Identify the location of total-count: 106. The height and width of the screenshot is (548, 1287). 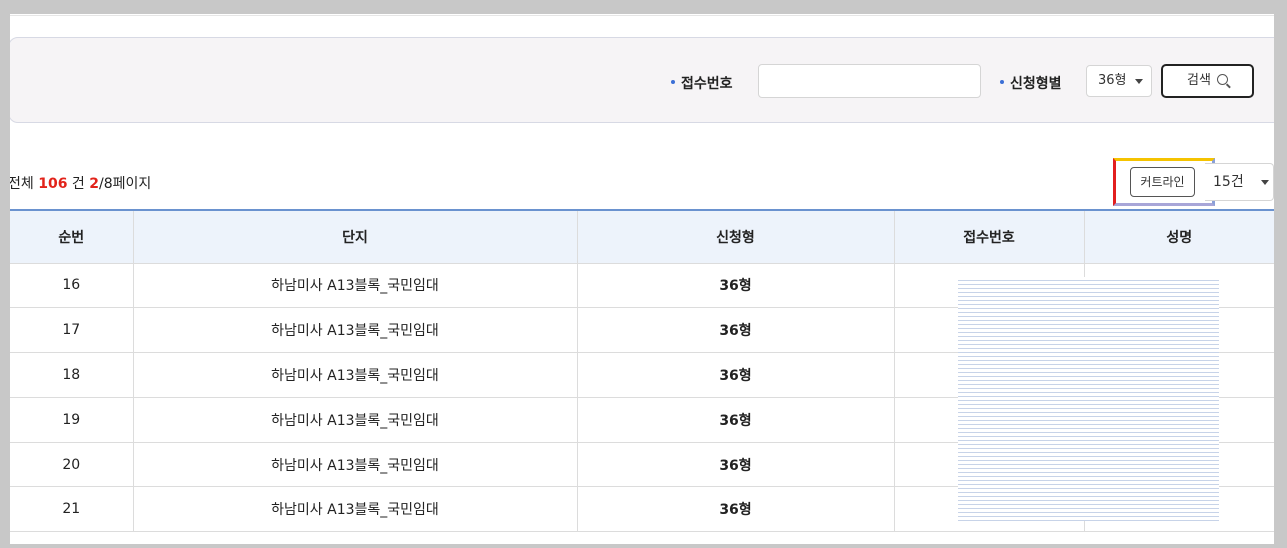
(53, 184).